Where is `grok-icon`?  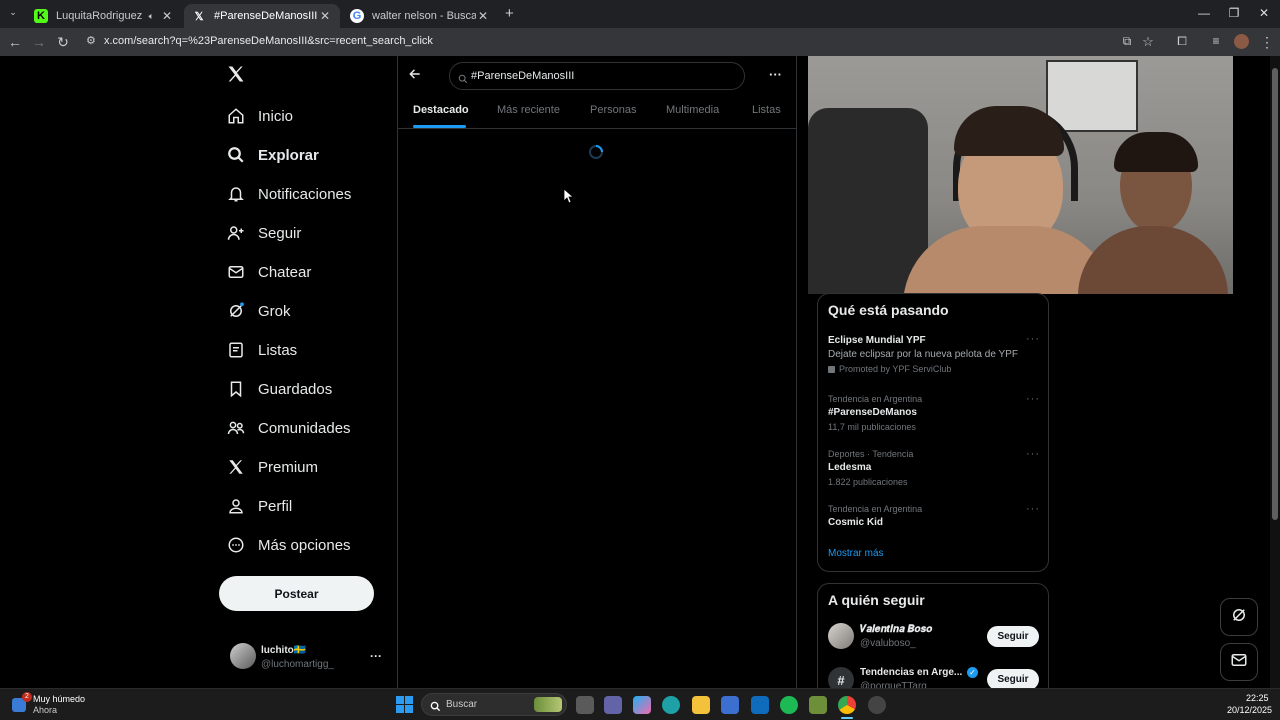 grok-icon is located at coordinates (1239, 617).